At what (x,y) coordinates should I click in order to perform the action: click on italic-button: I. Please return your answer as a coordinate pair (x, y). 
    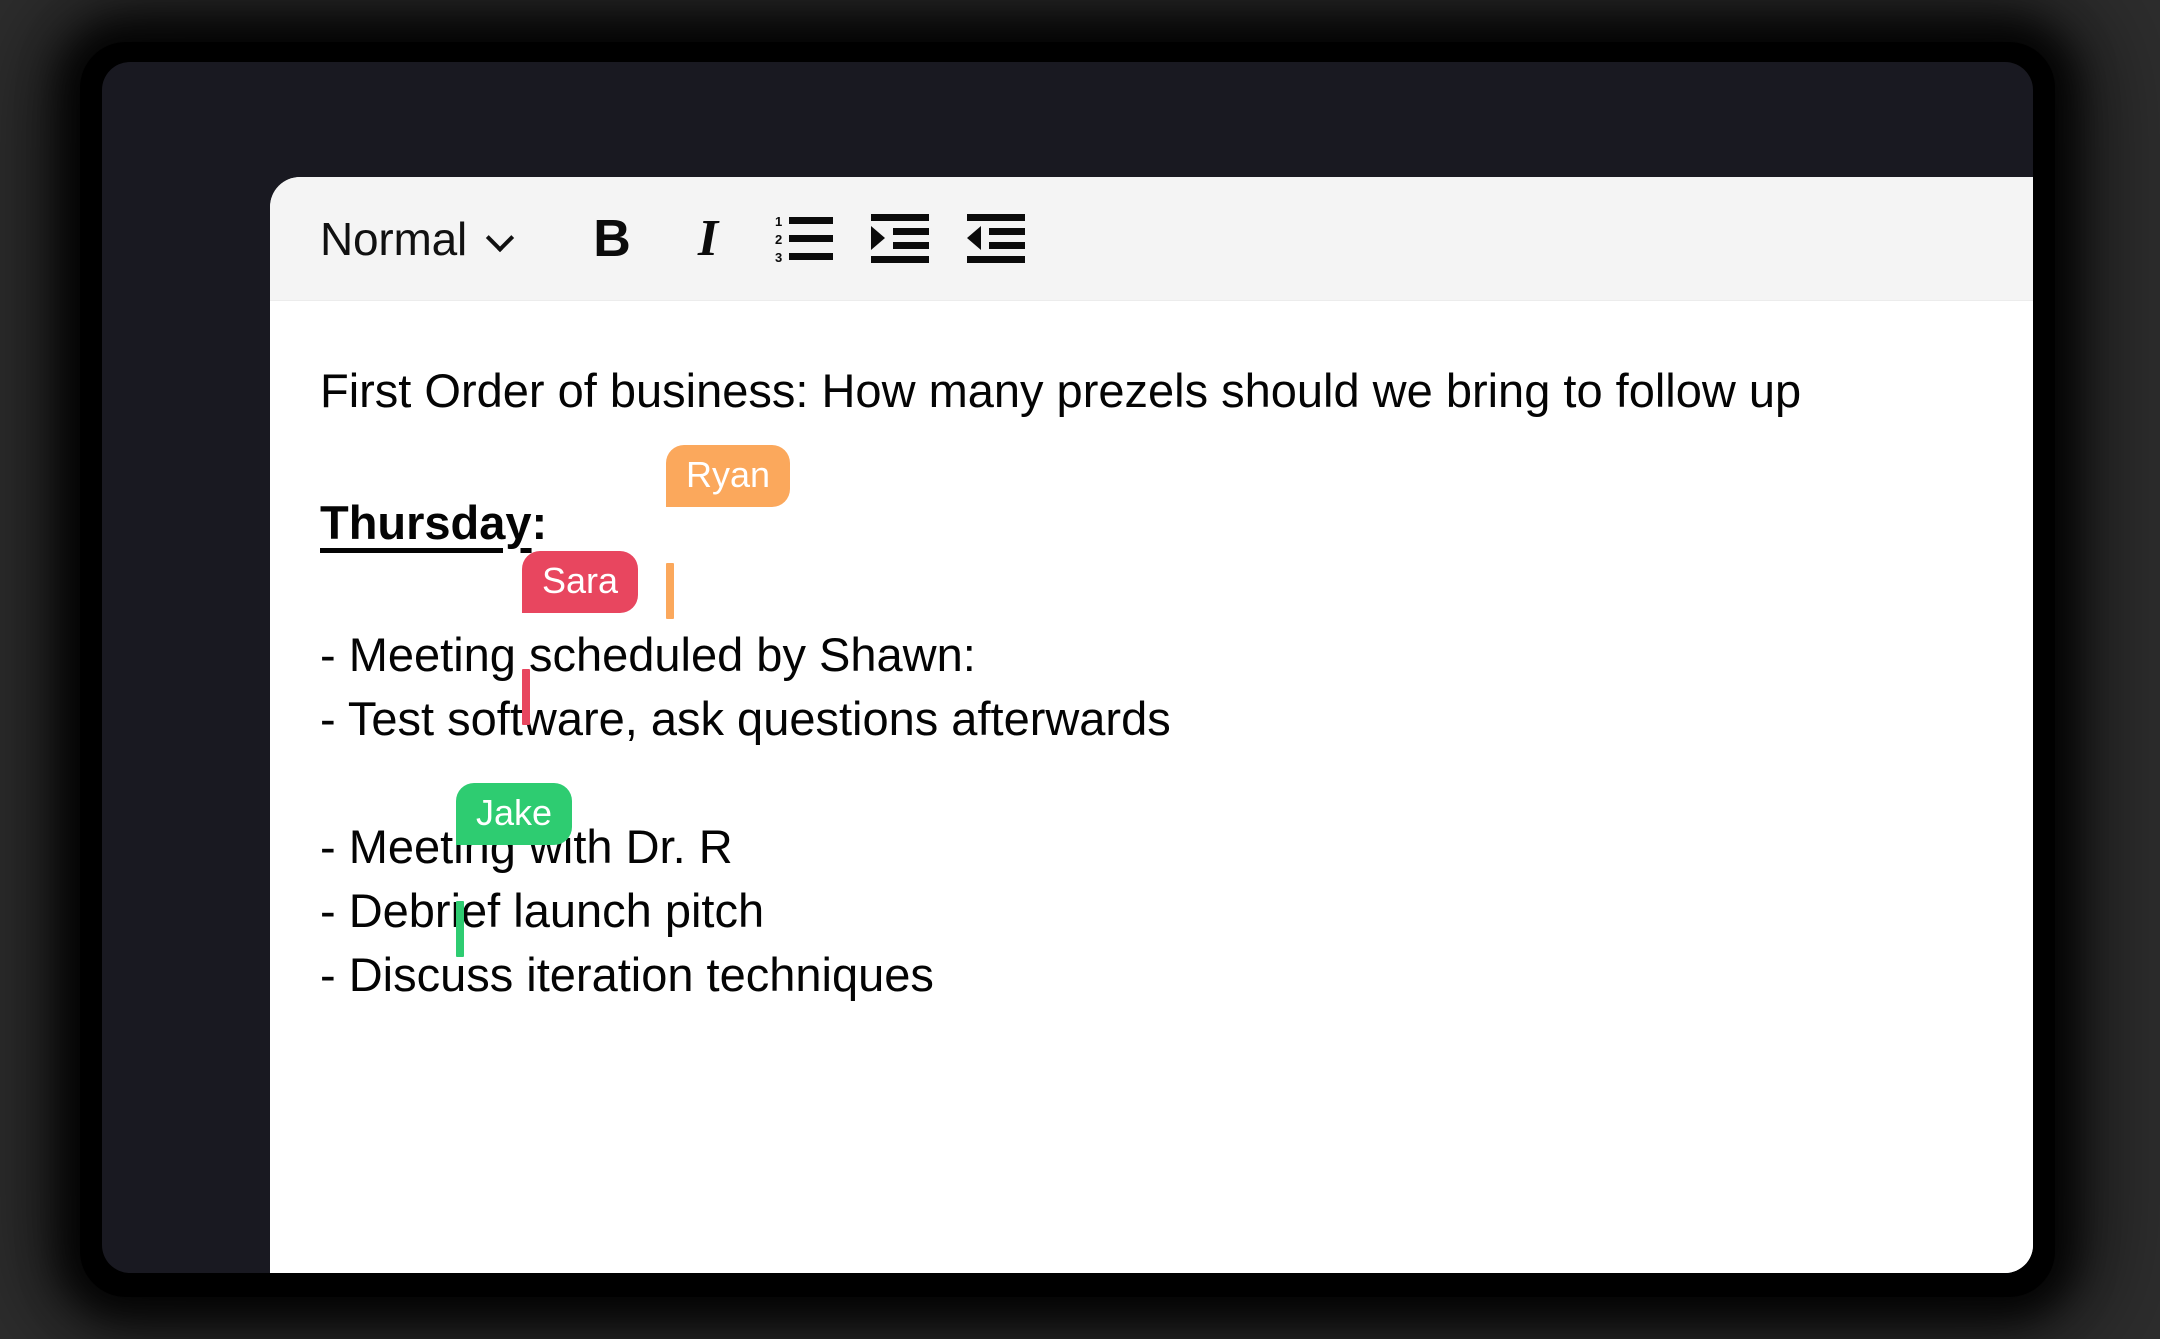
    Looking at the image, I should click on (708, 239).